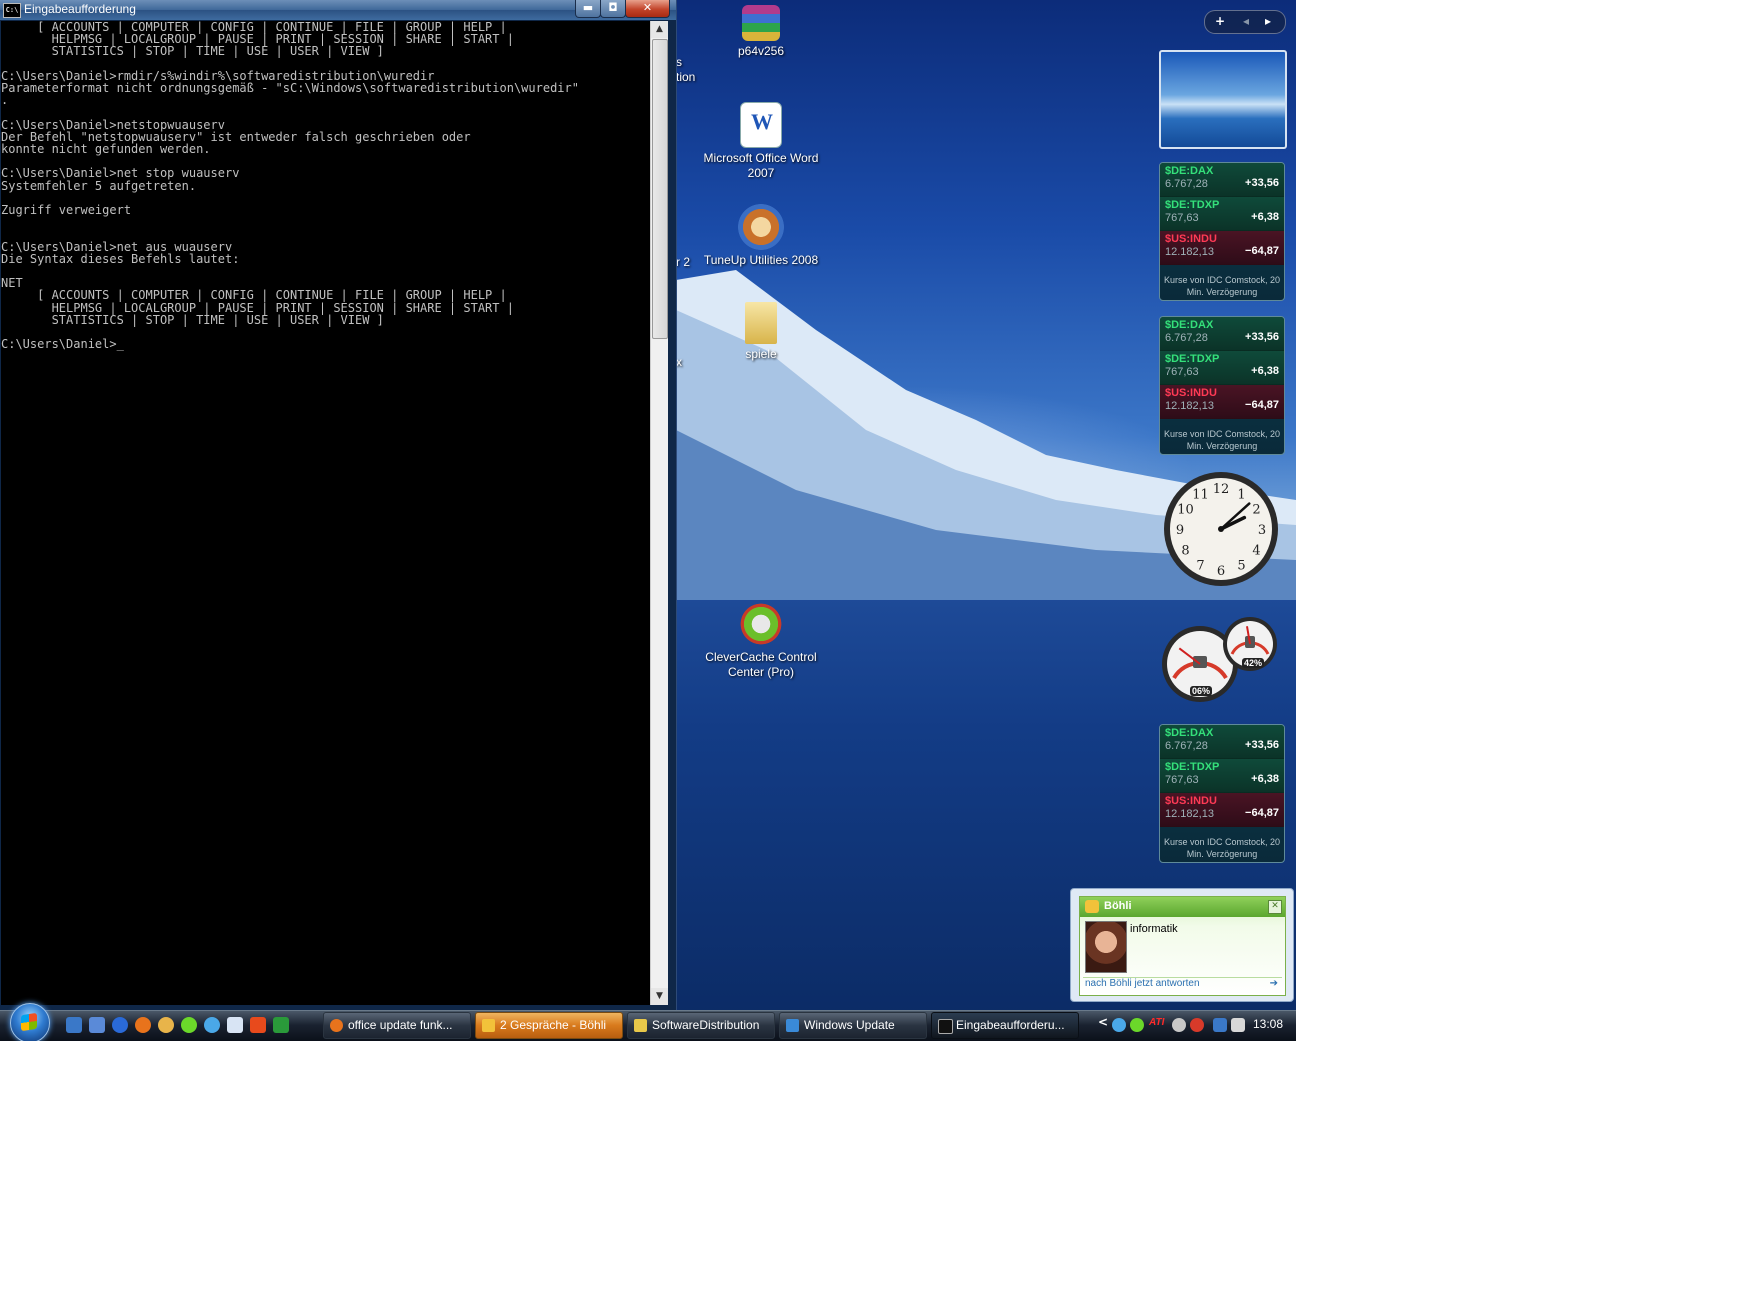  Describe the element at coordinates (1182, 907) in the screenshot. I see `chat-header: Böhli ✕` at that location.